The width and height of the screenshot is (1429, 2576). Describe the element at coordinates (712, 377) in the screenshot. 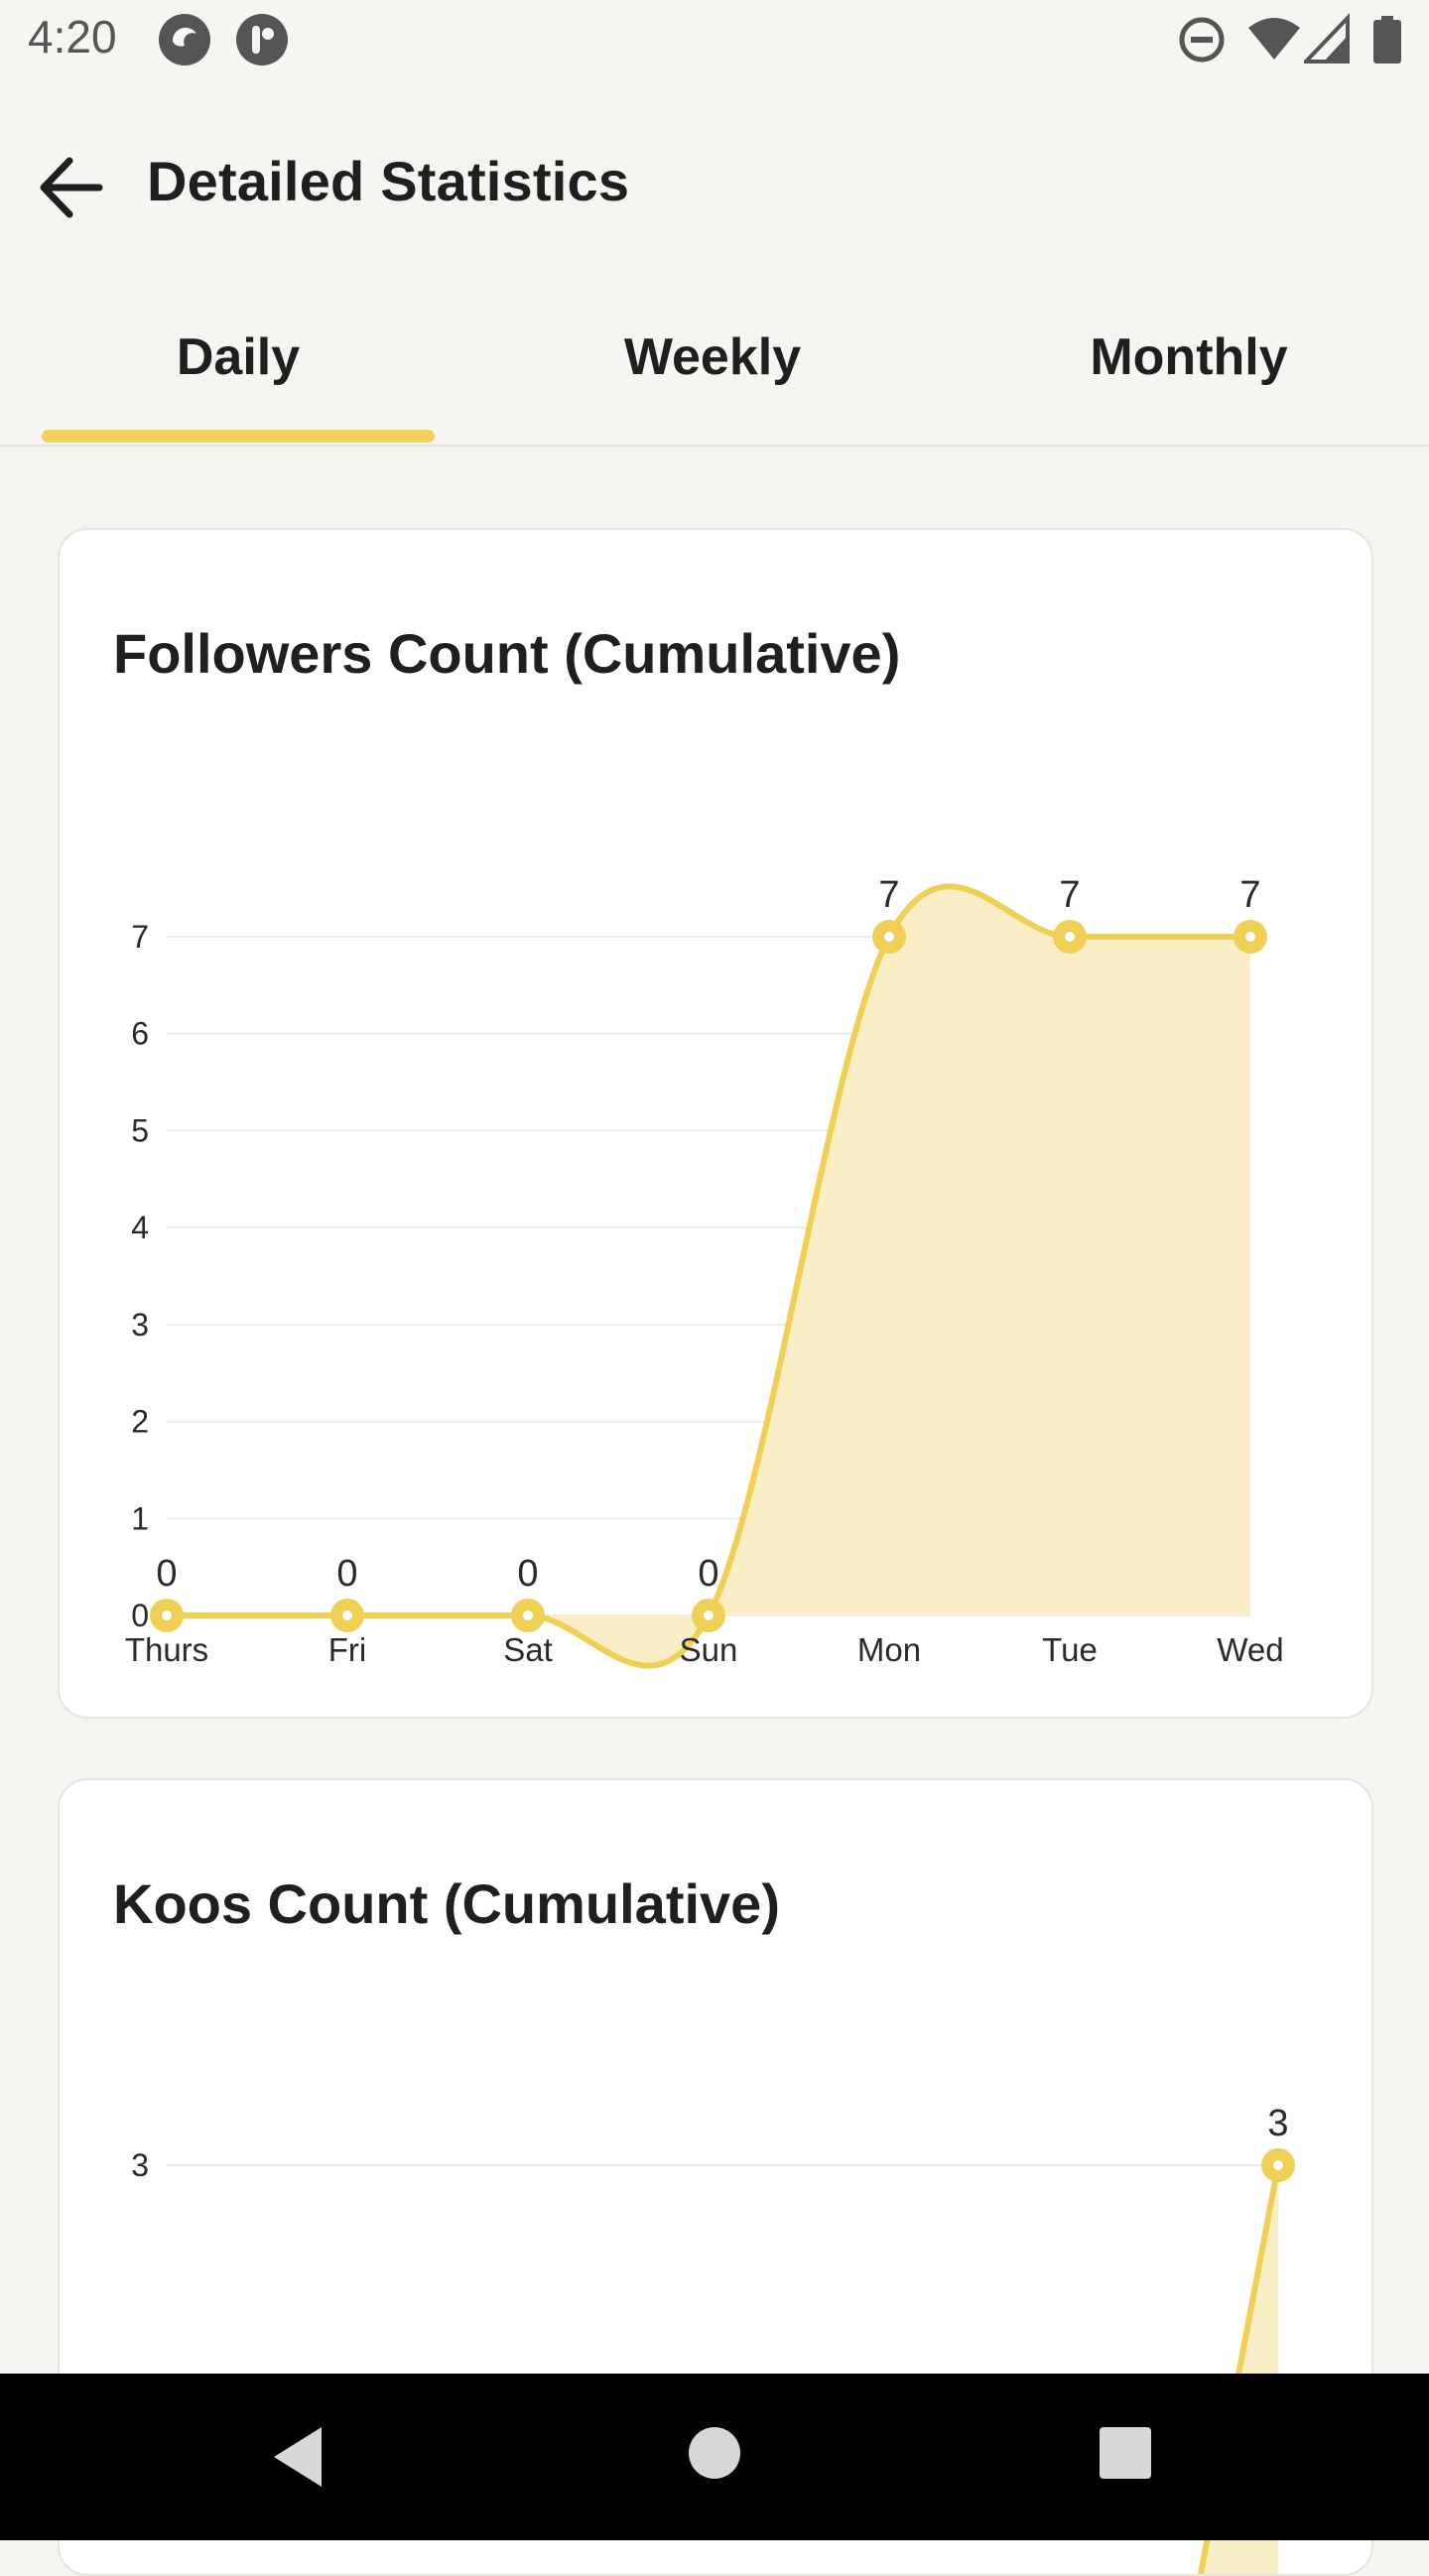

I see `tab-weekly: Weekly` at that location.